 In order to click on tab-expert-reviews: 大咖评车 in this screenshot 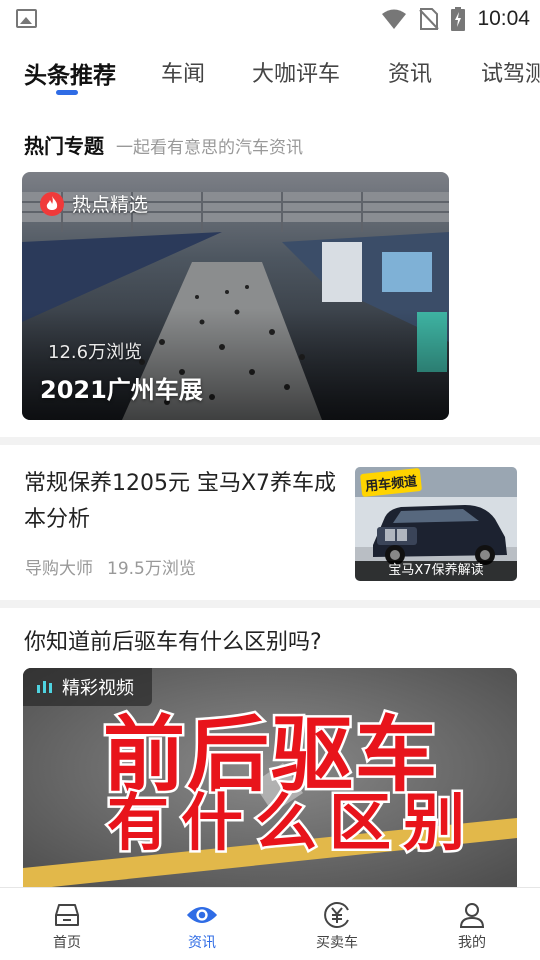, I will do `click(296, 72)`.